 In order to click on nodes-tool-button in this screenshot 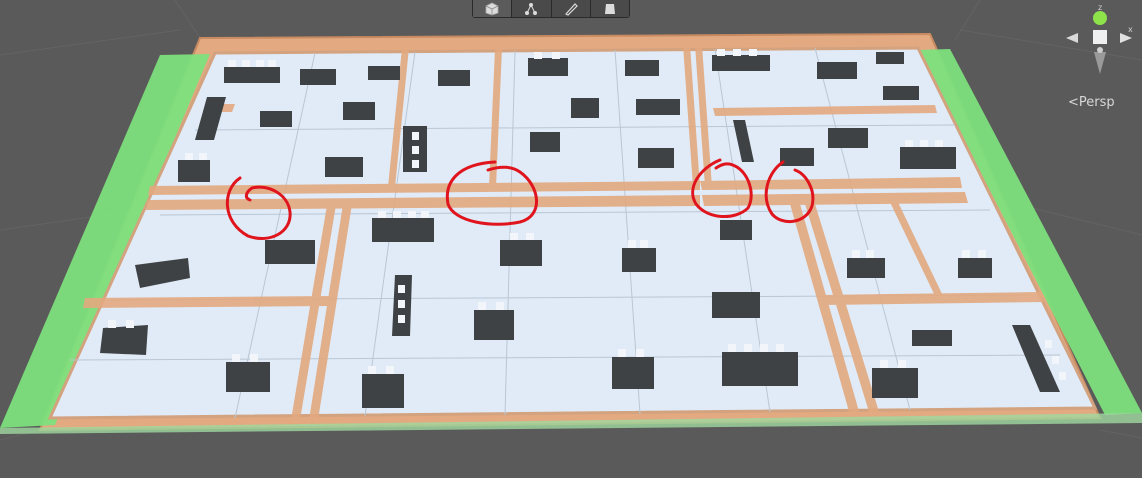, I will do `click(532, 8)`.